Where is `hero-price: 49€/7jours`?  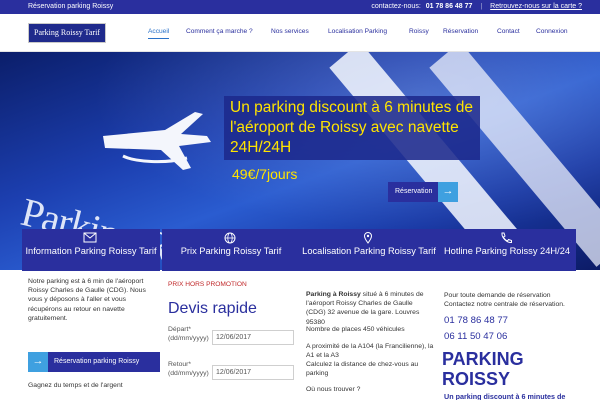 hero-price: 49€/7jours is located at coordinates (265, 174).